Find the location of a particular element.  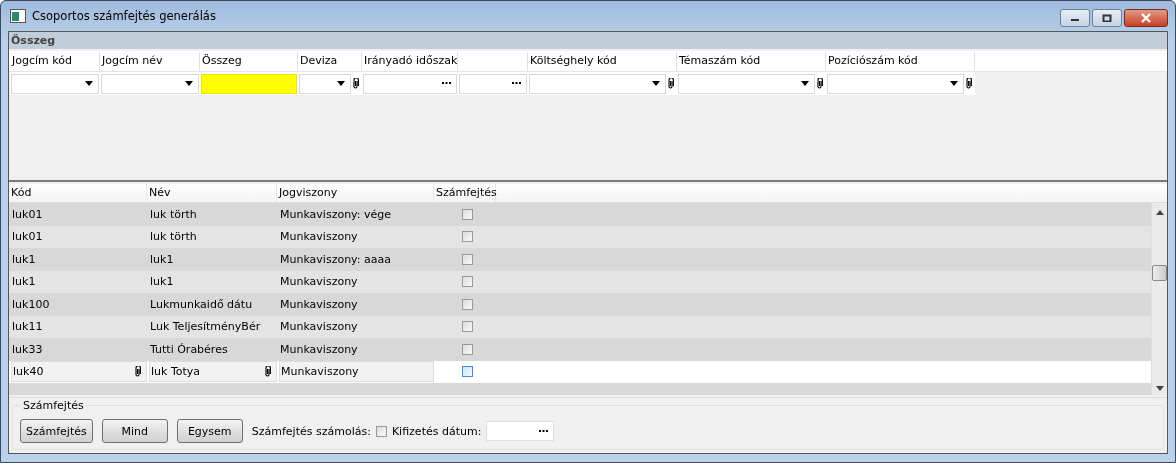

date-field is located at coordinates (520, 431).